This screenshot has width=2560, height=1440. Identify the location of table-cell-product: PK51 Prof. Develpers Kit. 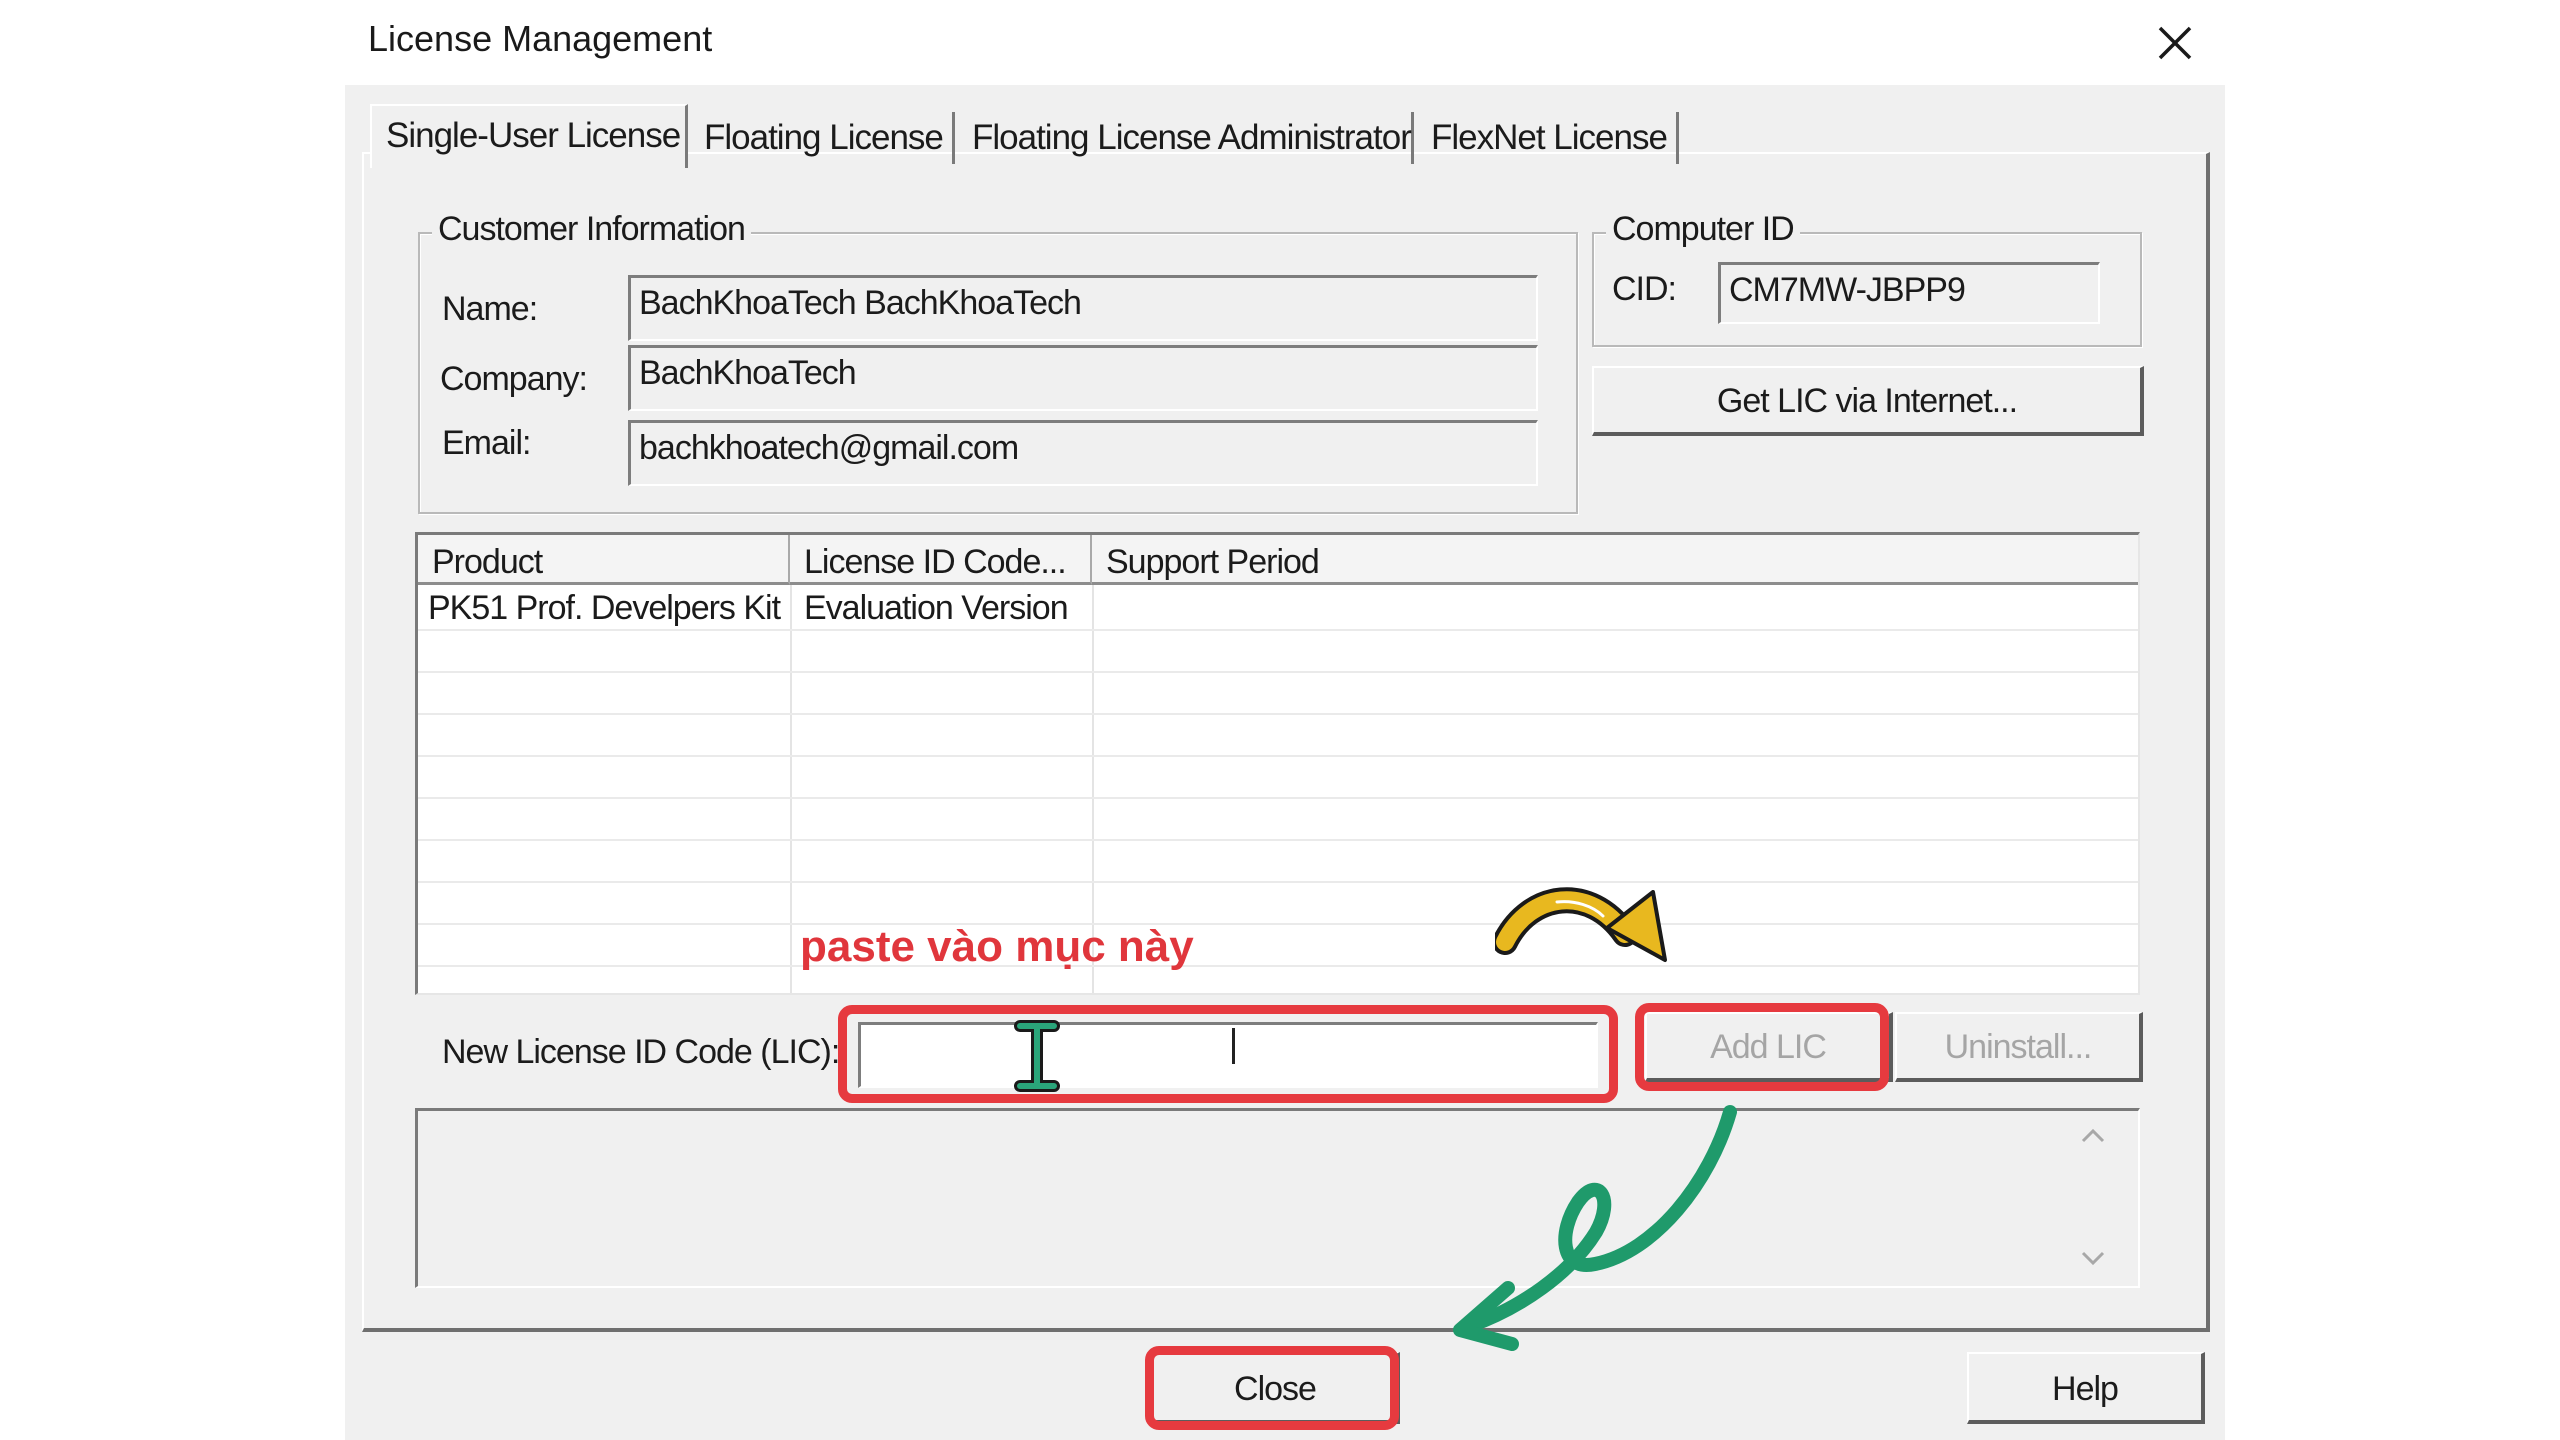
(604, 608).